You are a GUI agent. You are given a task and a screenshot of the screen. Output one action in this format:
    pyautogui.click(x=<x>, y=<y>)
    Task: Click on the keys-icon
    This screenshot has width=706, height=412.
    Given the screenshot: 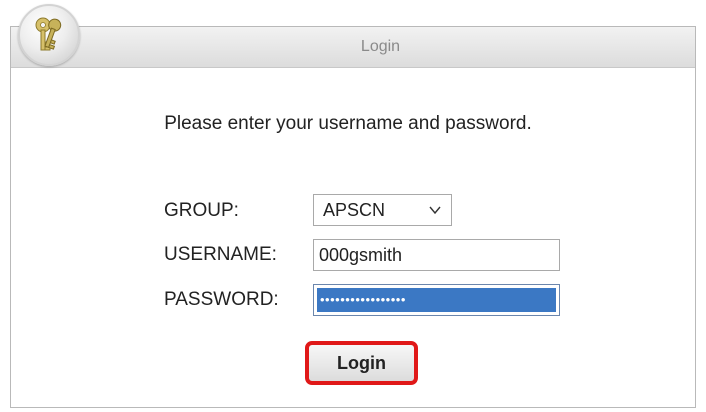 What is the action you would take?
    pyautogui.click(x=49, y=35)
    